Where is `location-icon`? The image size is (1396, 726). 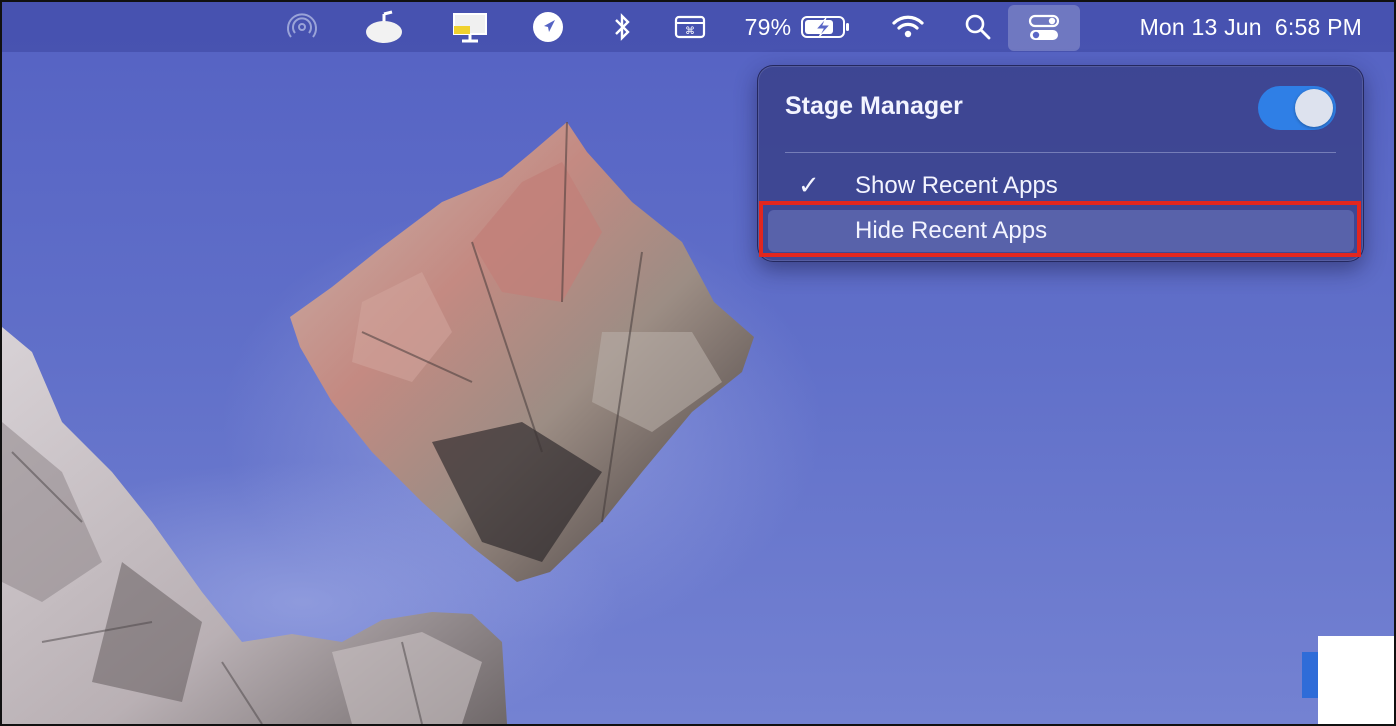
location-icon is located at coordinates (548, 27).